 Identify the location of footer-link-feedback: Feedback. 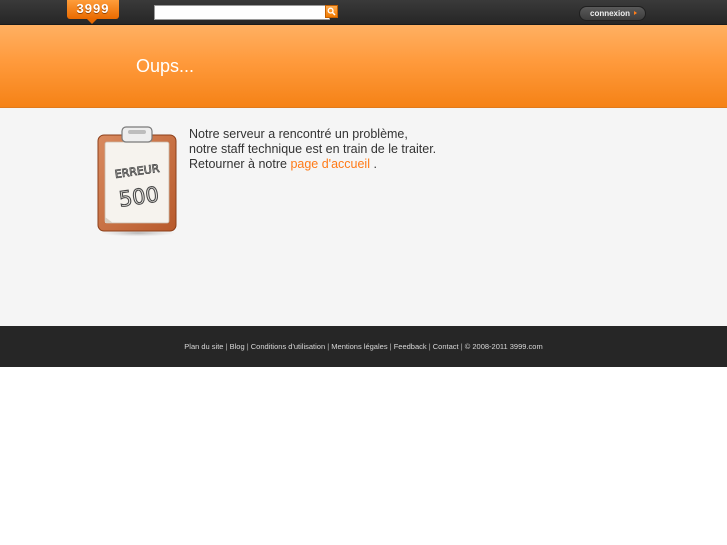
(410, 346).